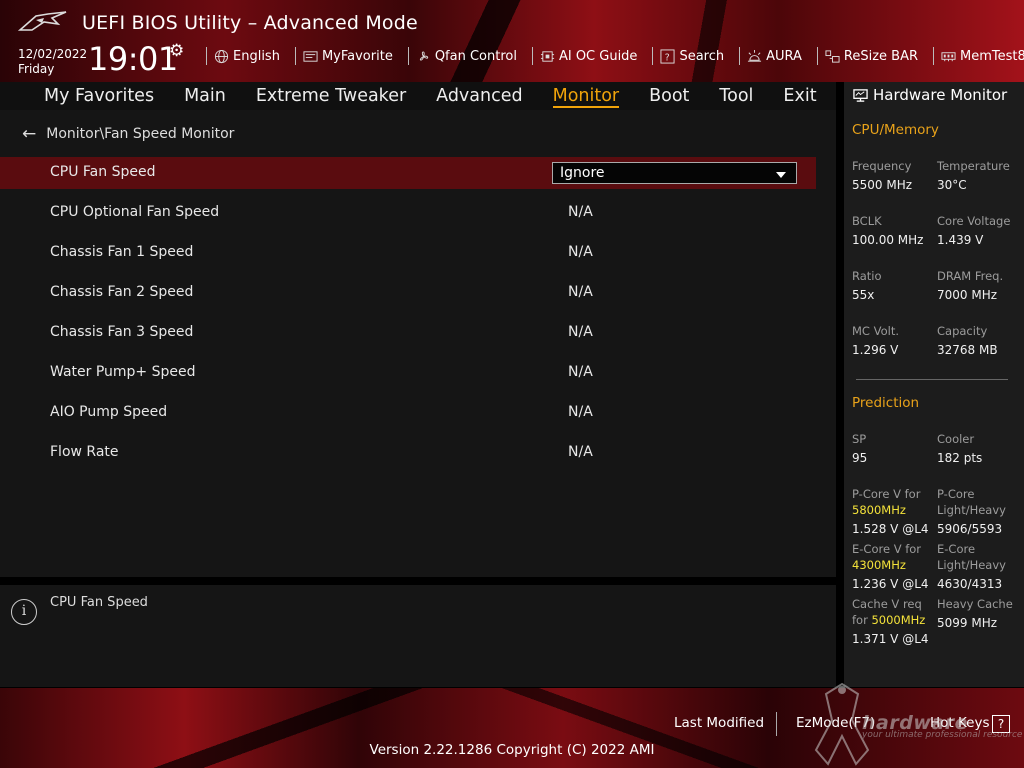  What do you see at coordinates (1001, 724) in the screenshot?
I see `hot-keys-help-icon: ?` at bounding box center [1001, 724].